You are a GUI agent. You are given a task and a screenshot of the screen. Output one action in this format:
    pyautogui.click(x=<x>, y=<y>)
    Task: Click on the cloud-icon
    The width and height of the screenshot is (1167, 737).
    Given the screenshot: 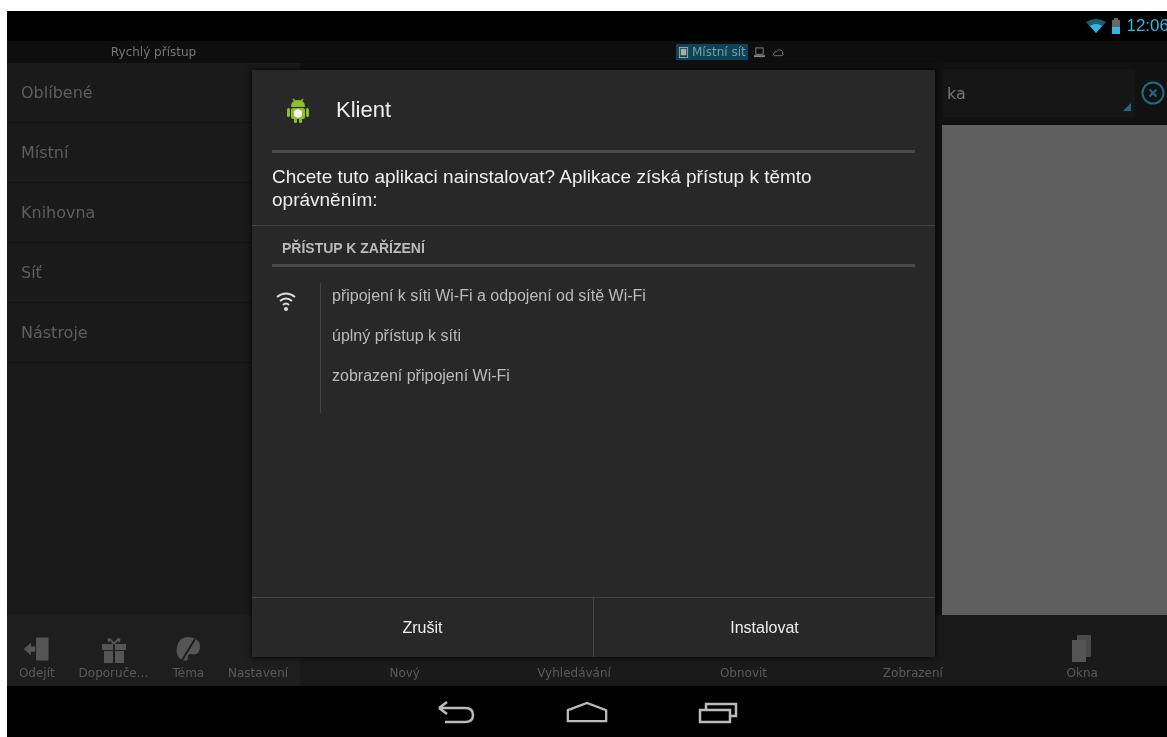 What is the action you would take?
    pyautogui.click(x=778, y=52)
    